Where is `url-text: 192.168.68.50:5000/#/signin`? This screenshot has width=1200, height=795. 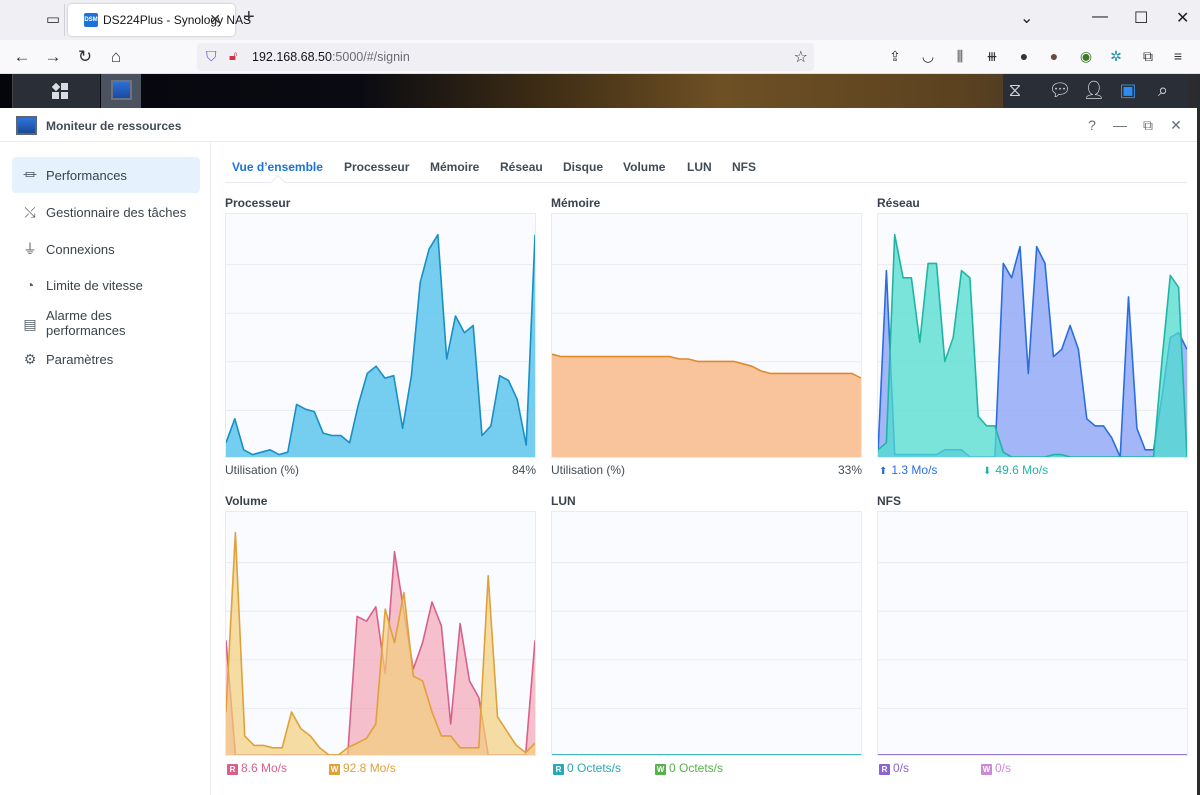 url-text: 192.168.68.50:5000/#/signin is located at coordinates (331, 57).